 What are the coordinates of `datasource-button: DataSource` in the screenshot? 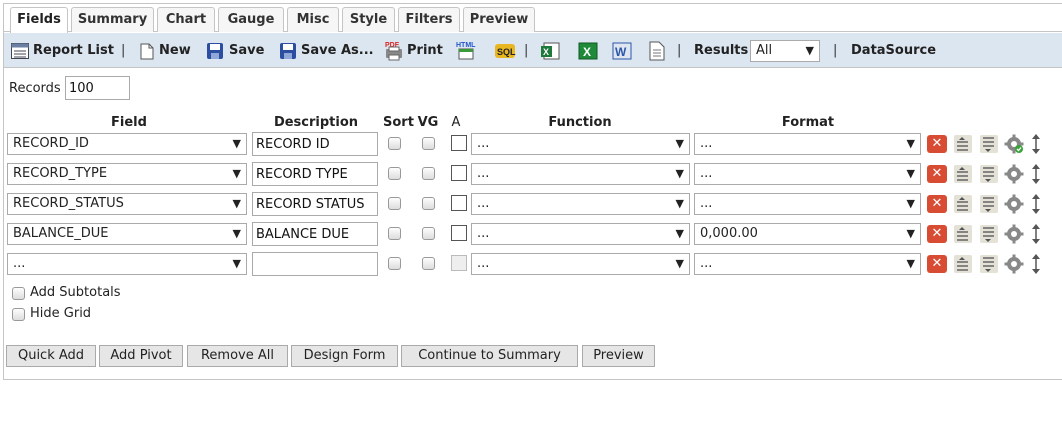 It's located at (893, 50).